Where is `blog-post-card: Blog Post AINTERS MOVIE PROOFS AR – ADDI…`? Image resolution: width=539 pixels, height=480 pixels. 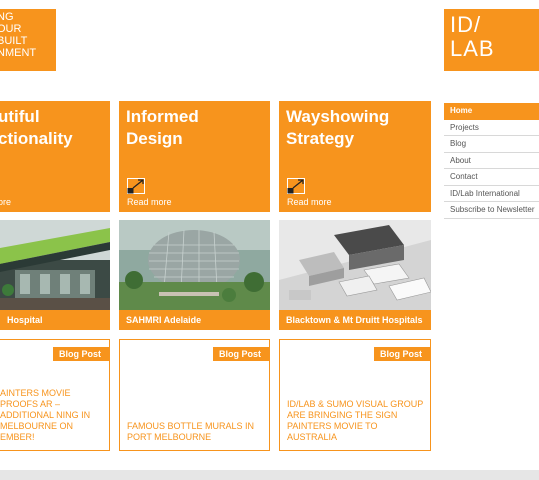
blog-post-card: Blog Post AINTERS MOVIE PROOFS AR – ADDI… is located at coordinates (55, 395).